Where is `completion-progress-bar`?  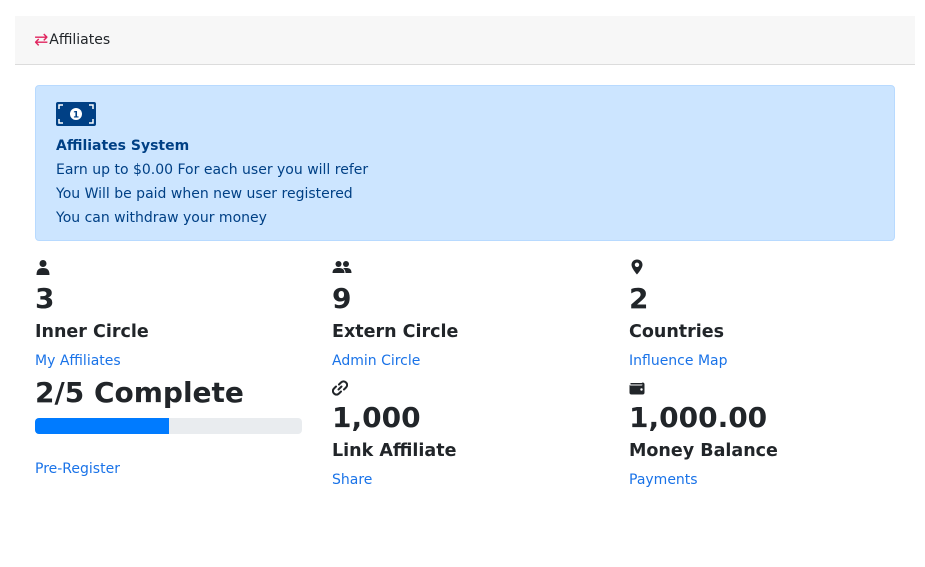
completion-progress-bar is located at coordinates (168, 426).